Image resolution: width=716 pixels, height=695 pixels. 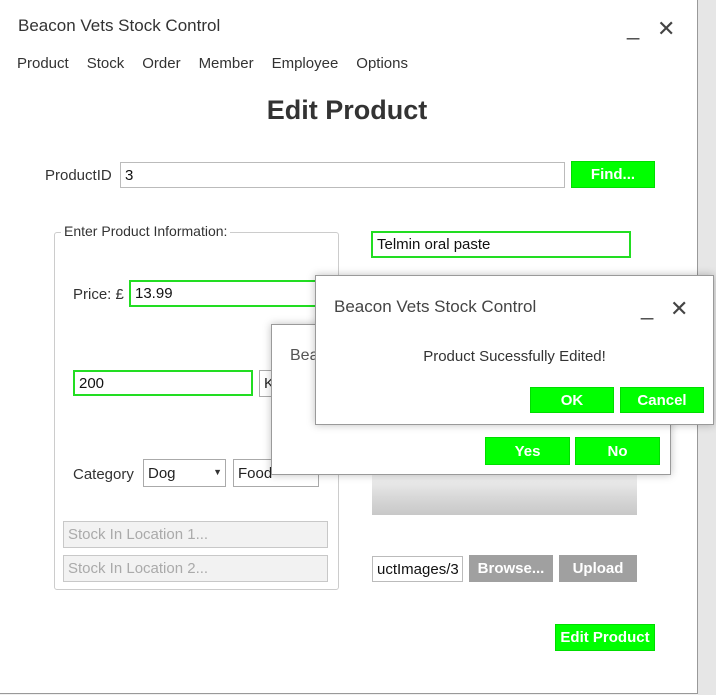 I want to click on edit-product-button: Edit Product, so click(x=605, y=637).